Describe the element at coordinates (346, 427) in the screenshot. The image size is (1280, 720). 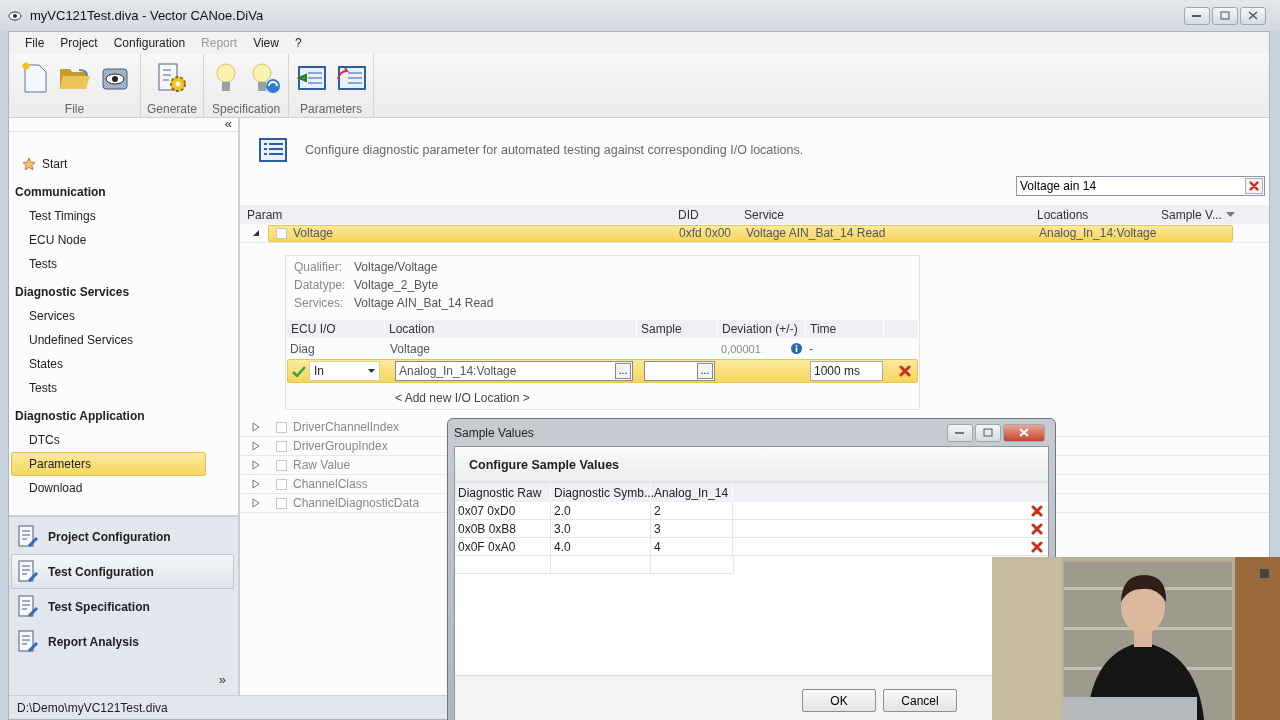
I see `table-cell: DriverChannelIndex` at that location.